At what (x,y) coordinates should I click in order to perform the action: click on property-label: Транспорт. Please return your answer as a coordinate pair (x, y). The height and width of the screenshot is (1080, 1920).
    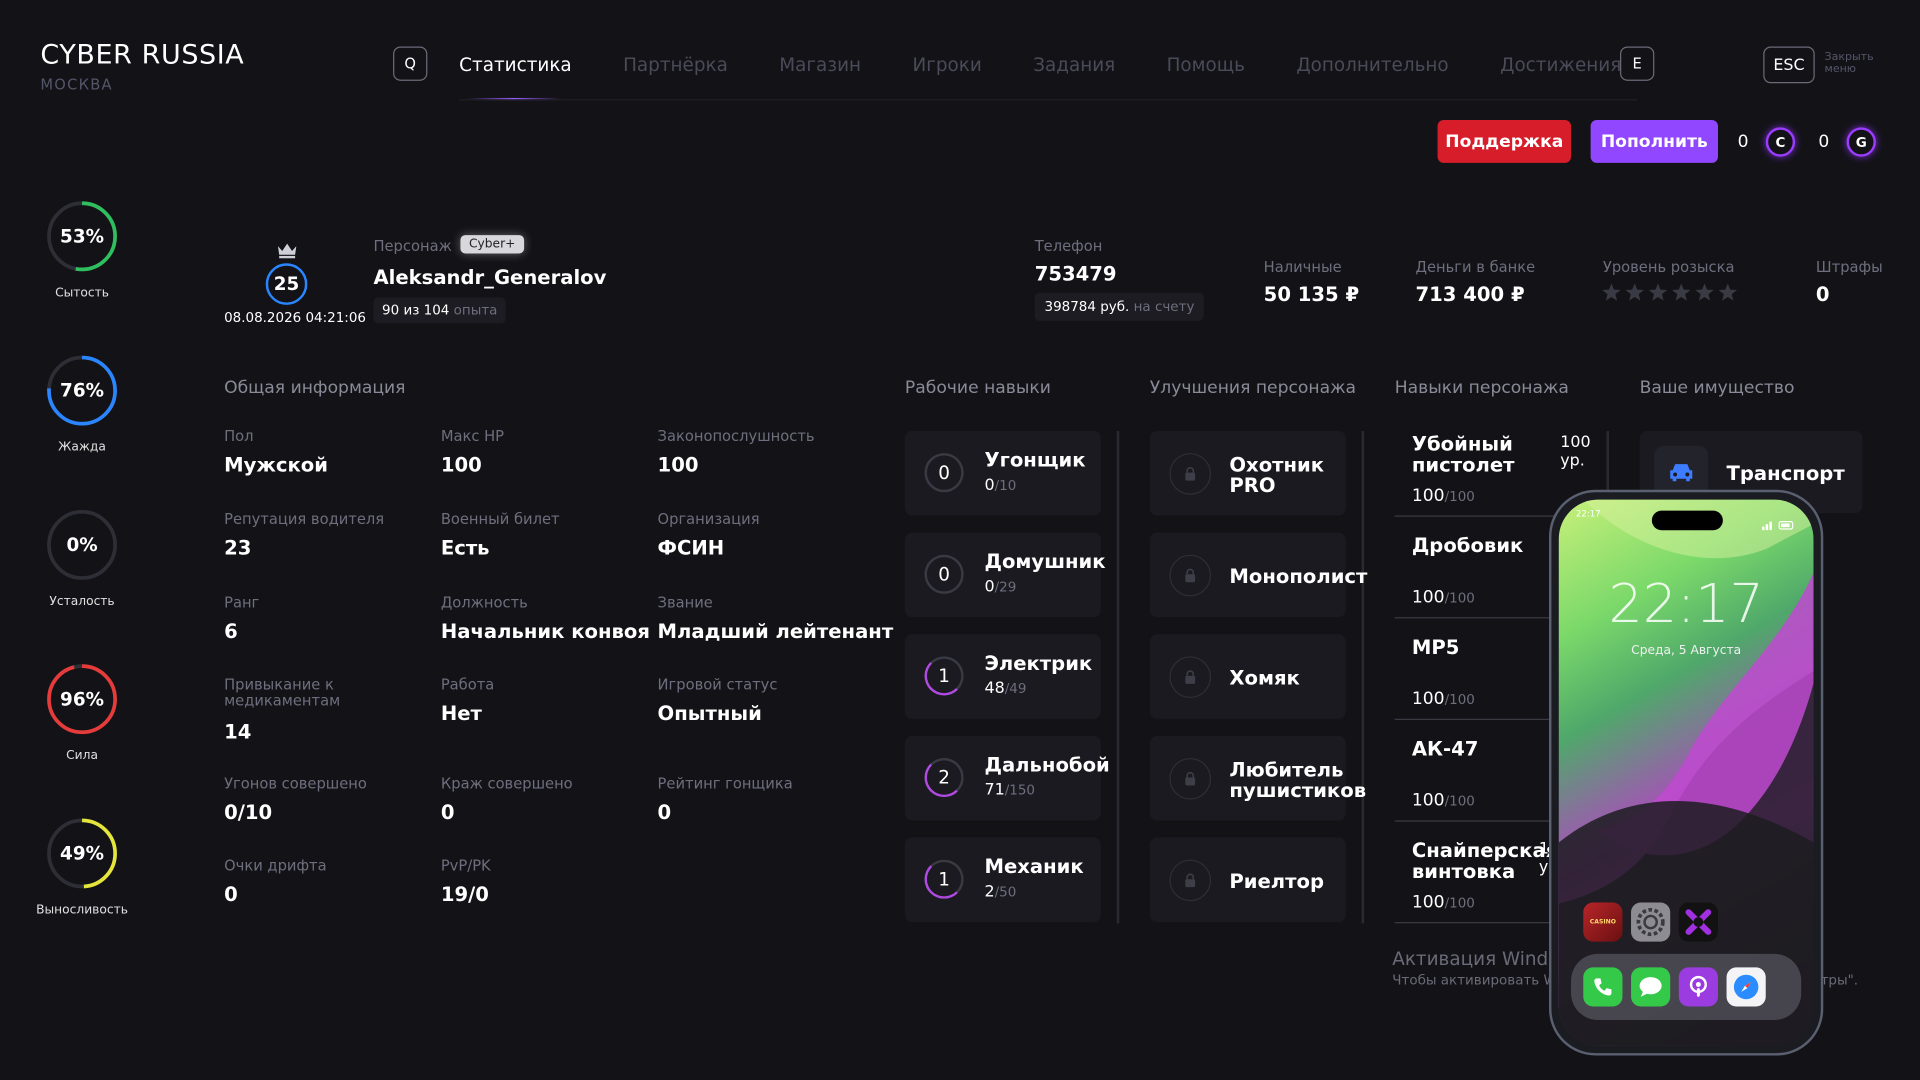
    Looking at the image, I should click on (1785, 473).